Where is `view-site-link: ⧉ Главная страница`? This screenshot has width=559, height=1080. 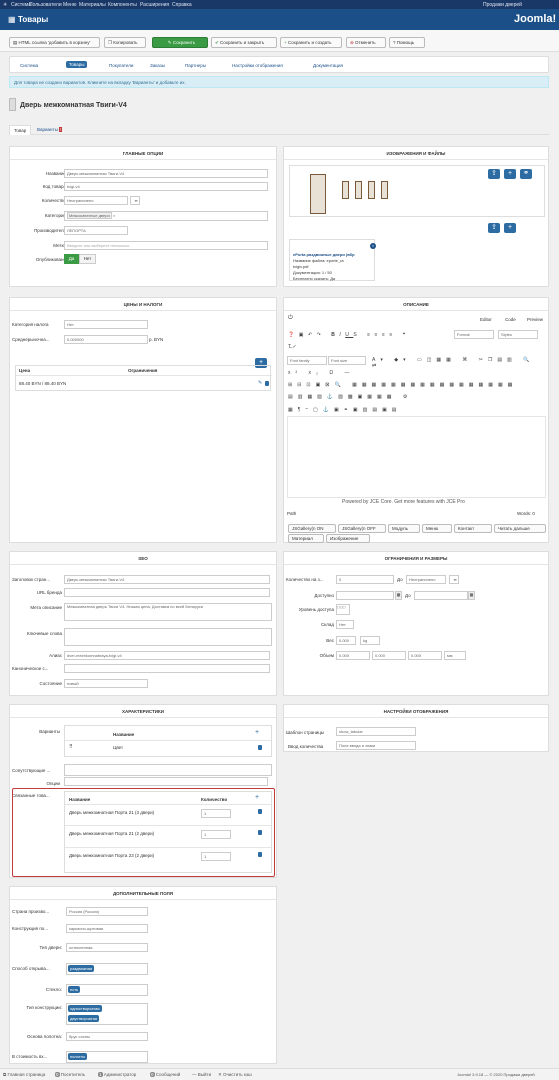
view-site-link: ⧉ Главная страница is located at coordinates (24, 1074).